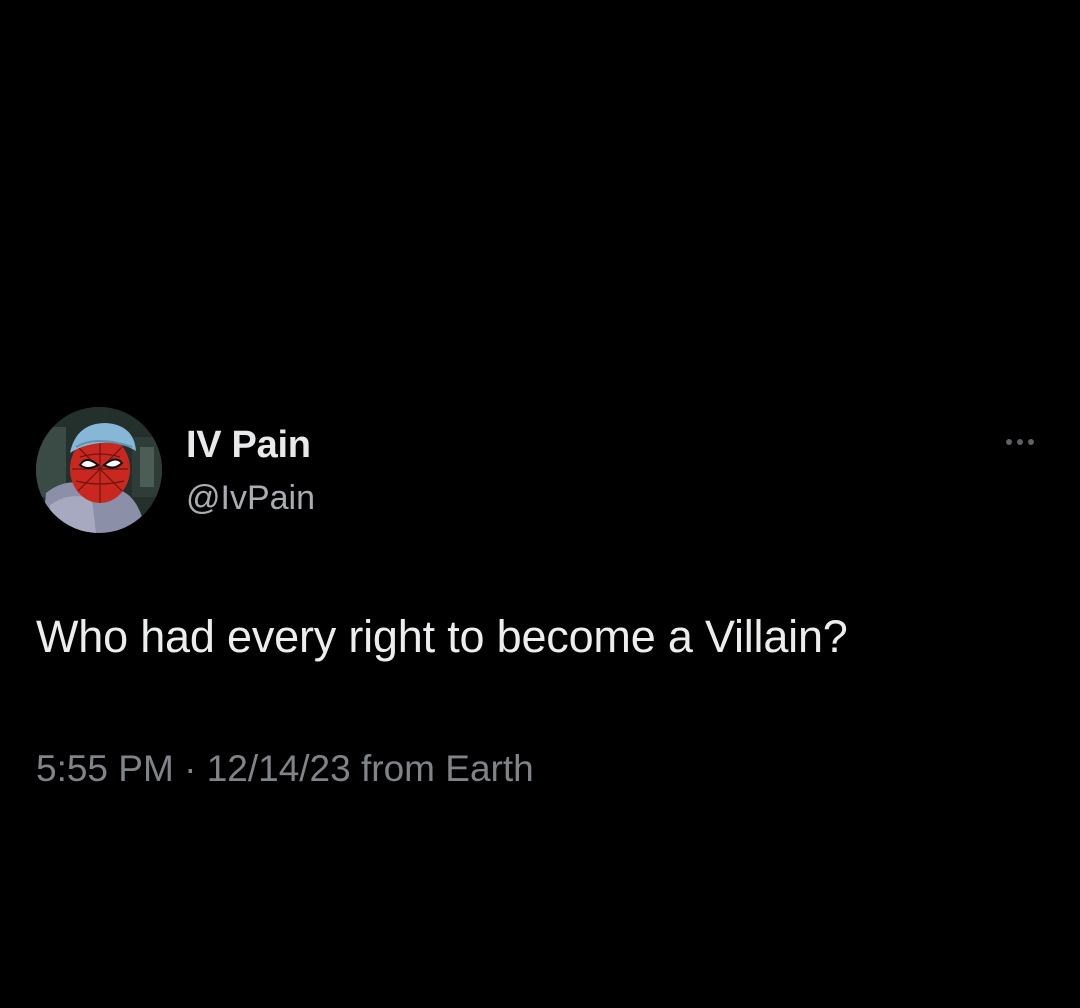 This screenshot has height=1008, width=1080. What do you see at coordinates (442, 636) in the screenshot?
I see `tweet-text: Who had every right to become a Villain?` at bounding box center [442, 636].